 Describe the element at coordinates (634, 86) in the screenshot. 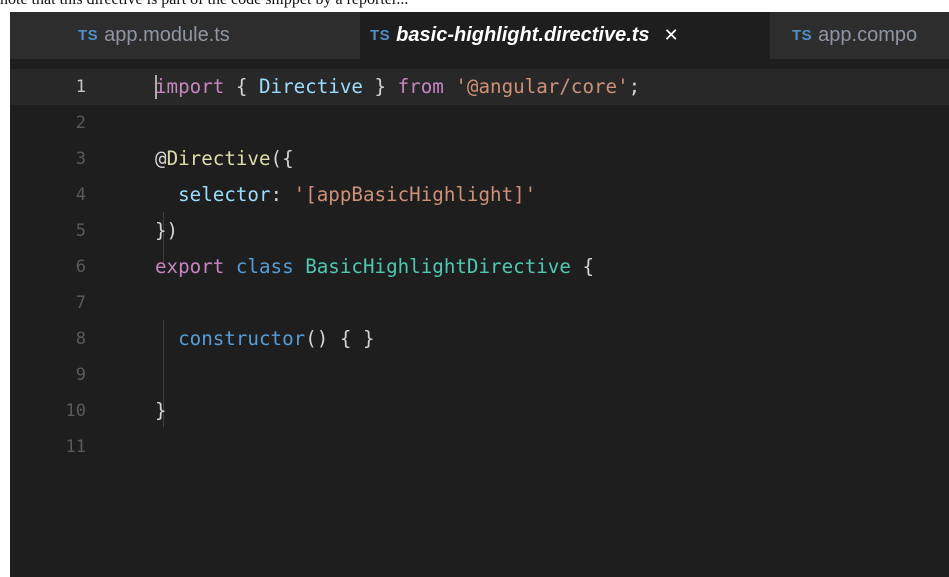

I see `code-token: ;` at that location.